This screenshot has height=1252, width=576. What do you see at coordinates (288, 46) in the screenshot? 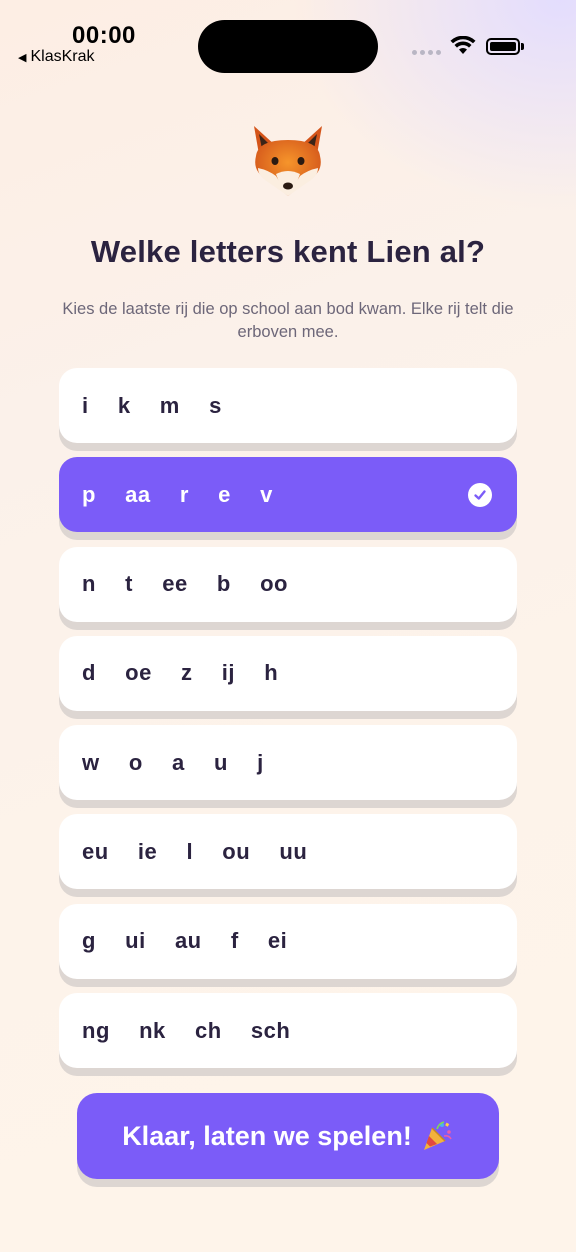
I see `dynamic-island` at bounding box center [288, 46].